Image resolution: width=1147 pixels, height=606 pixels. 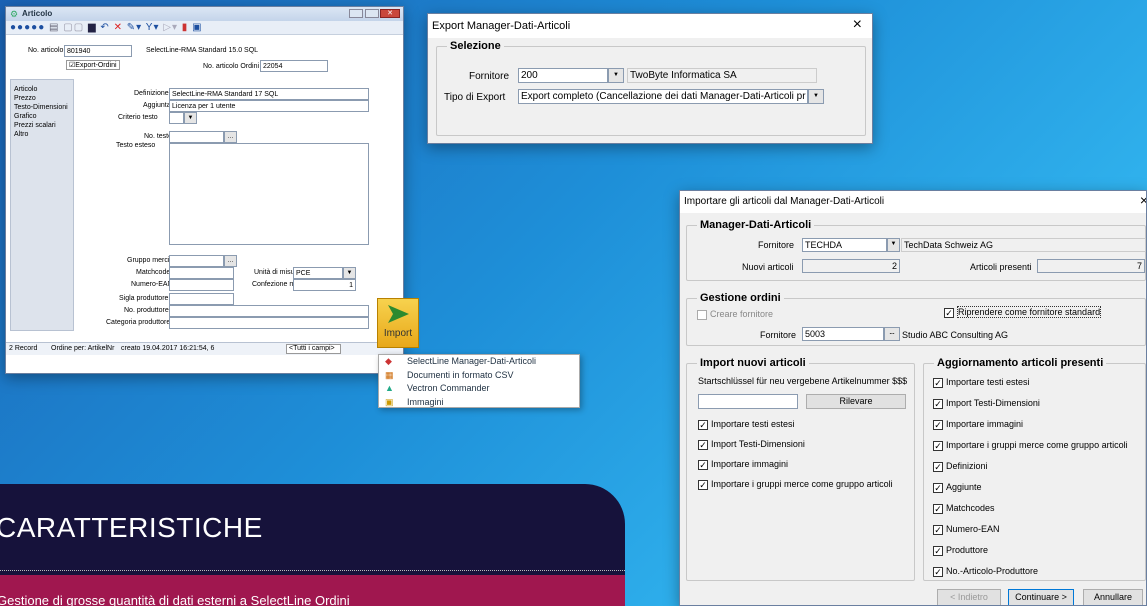 What do you see at coordinates (14, 14) in the screenshot?
I see `app-icon: ⚙` at bounding box center [14, 14].